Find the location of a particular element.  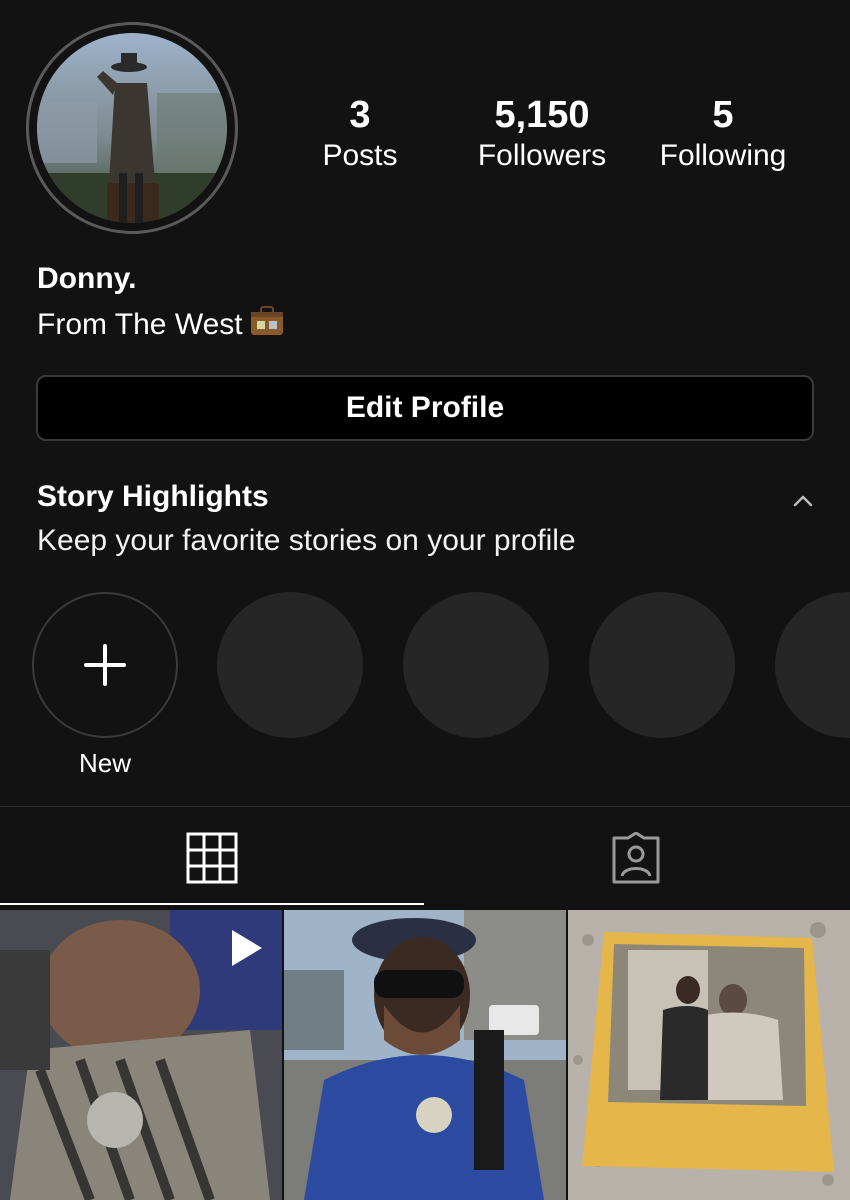

profile-bio: From The West is located at coordinates (161, 325).